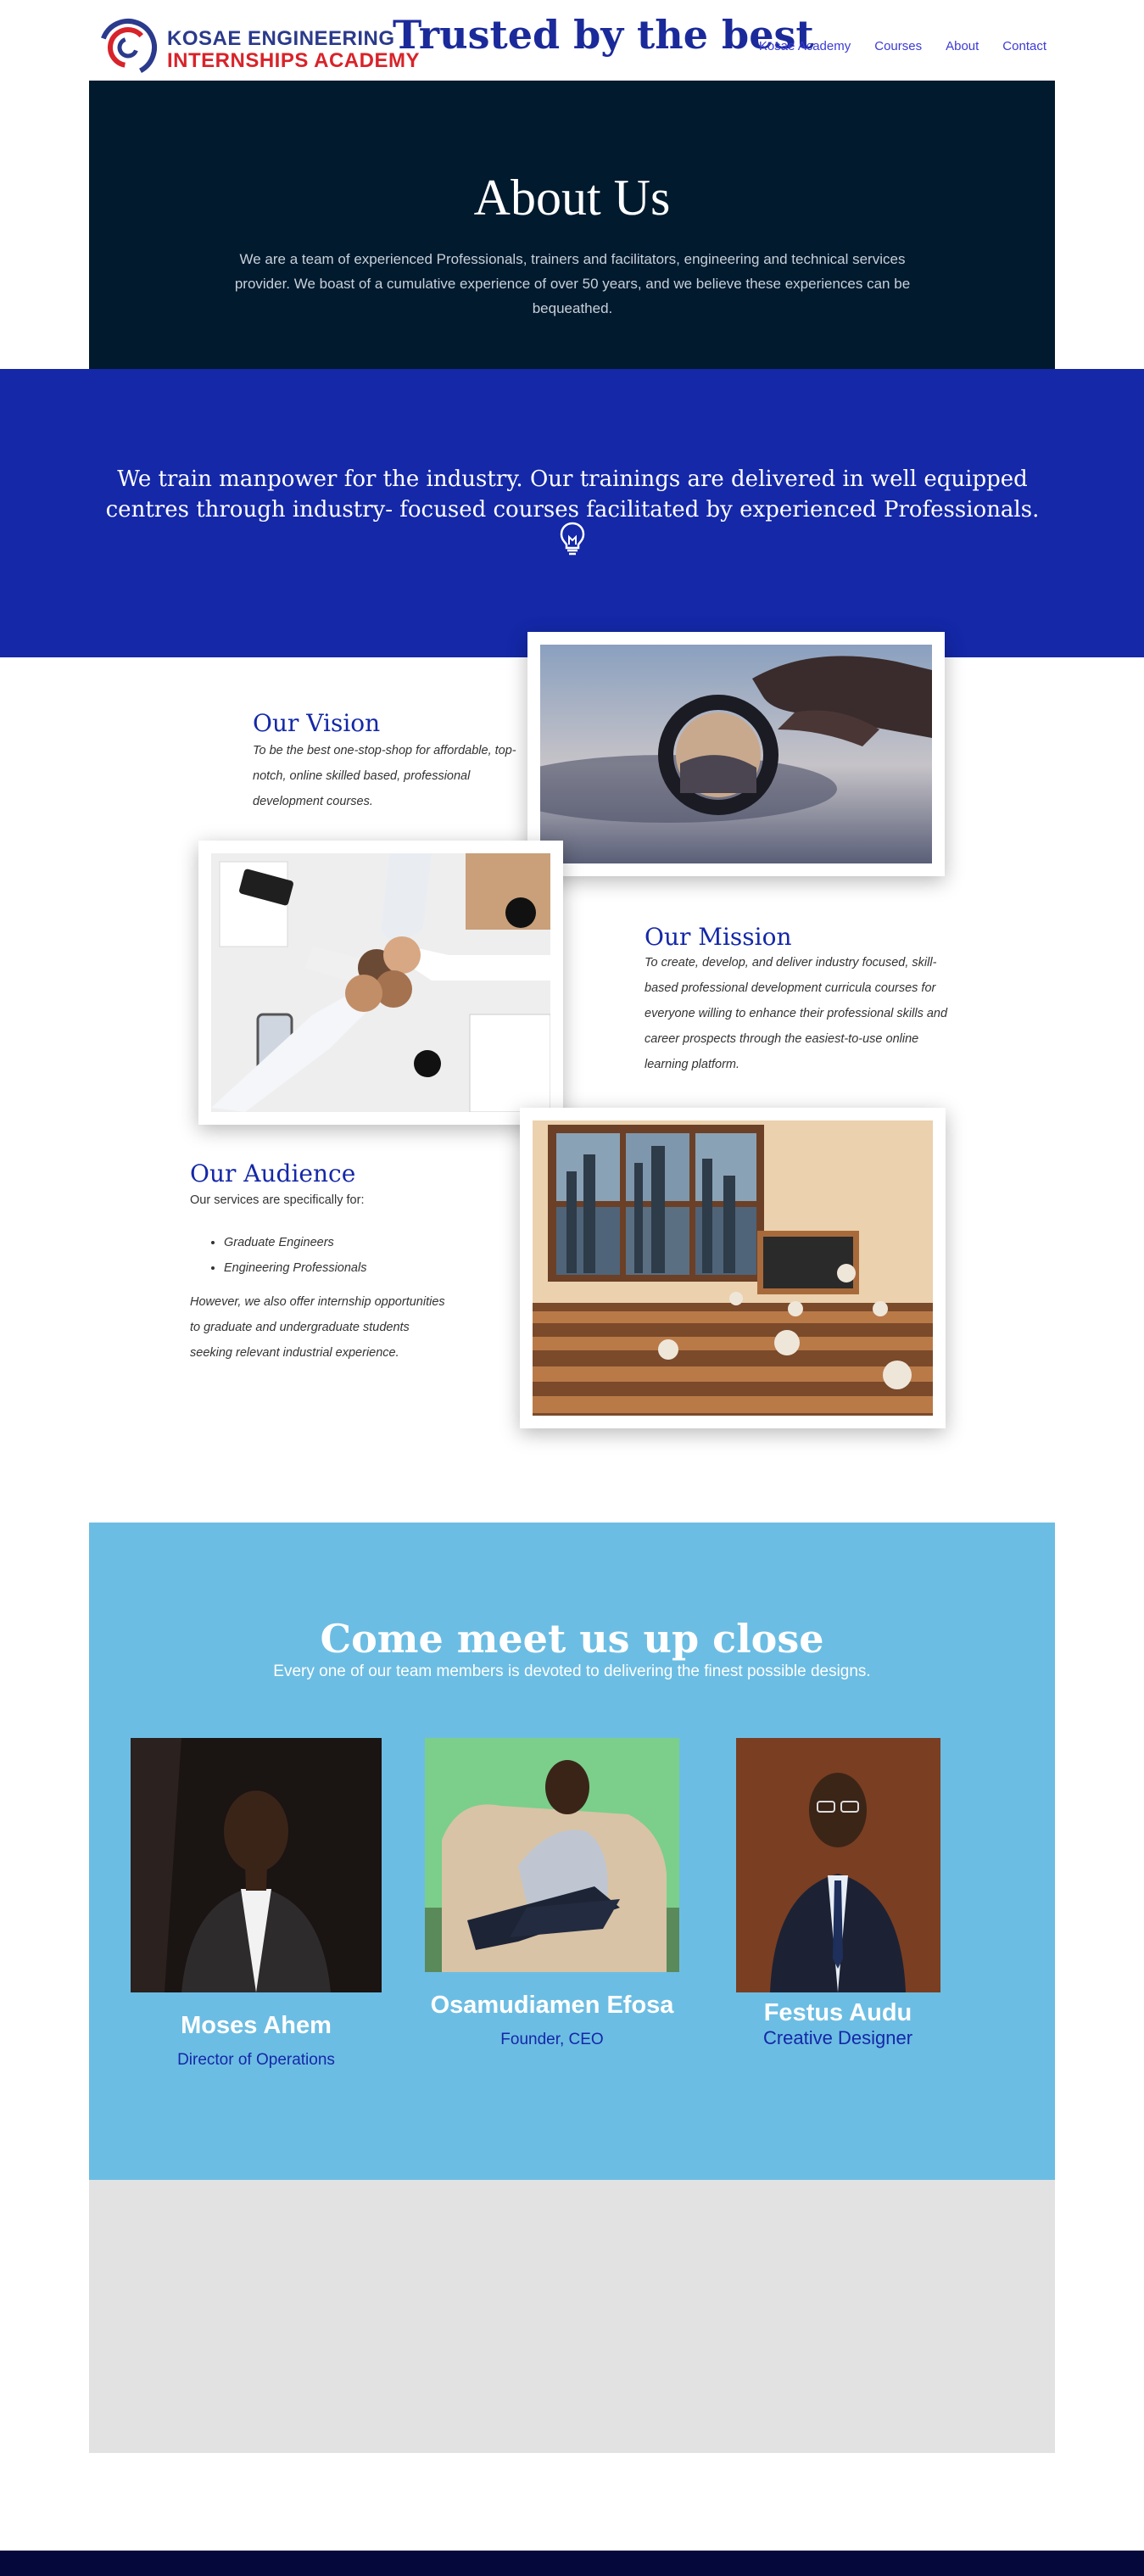  I want to click on audience-title: Our Audience, so click(273, 1173).